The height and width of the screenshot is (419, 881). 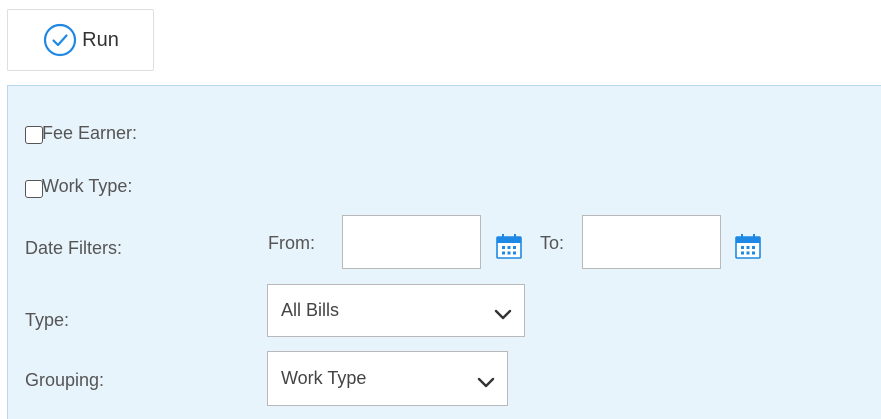 I want to click on fee-earner-label: Fee Earner:, so click(x=90, y=133).